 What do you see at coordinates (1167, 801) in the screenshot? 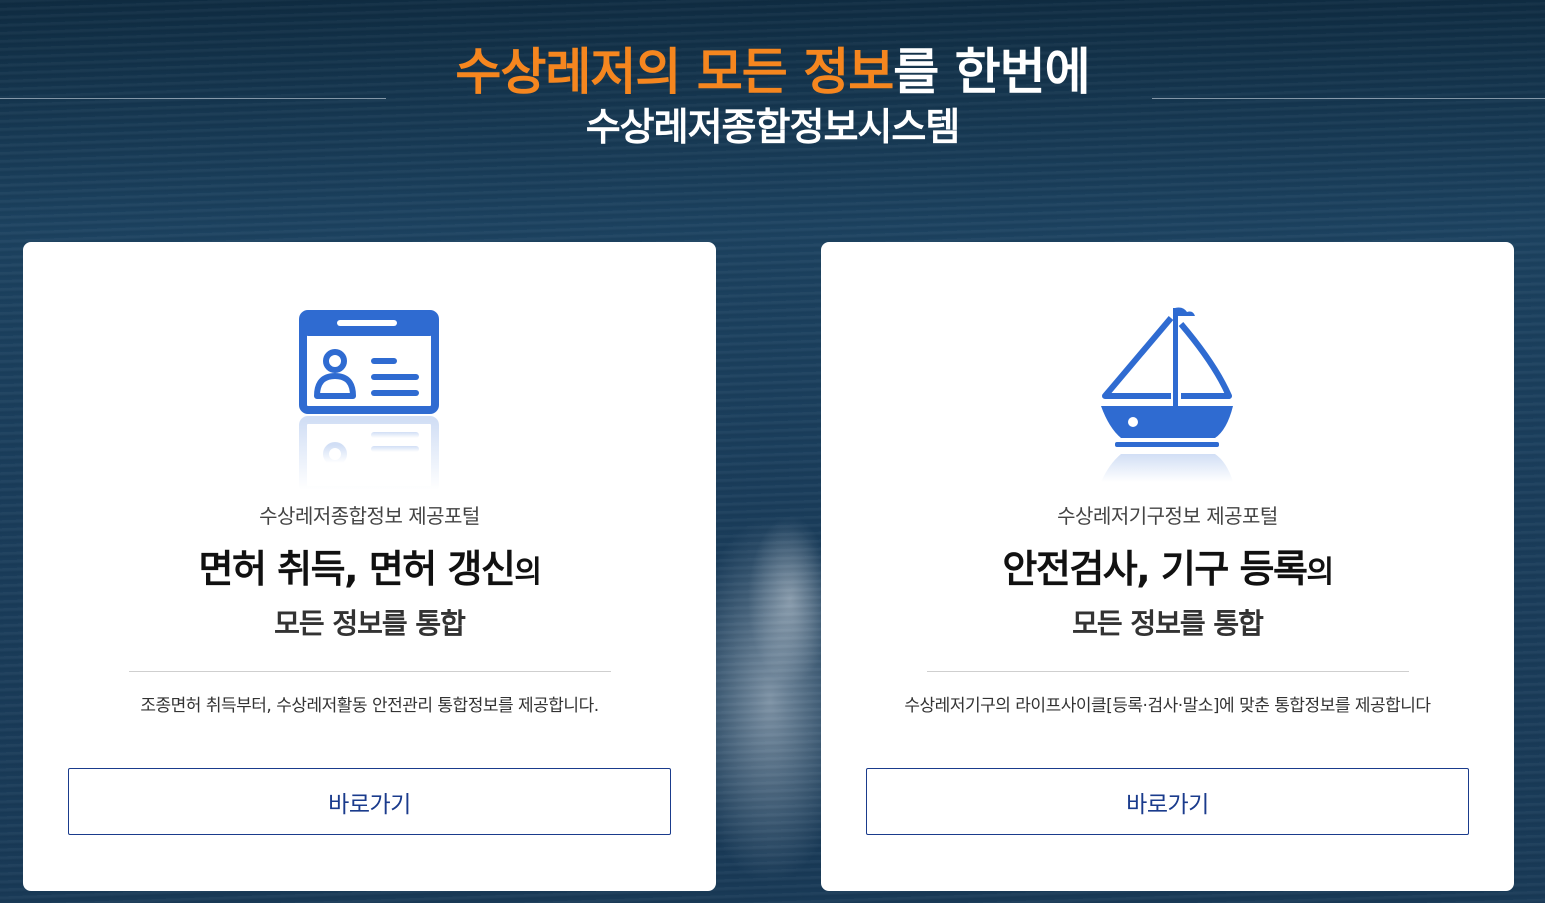
I see `go-button-vessel-portal: 바로가기` at bounding box center [1167, 801].